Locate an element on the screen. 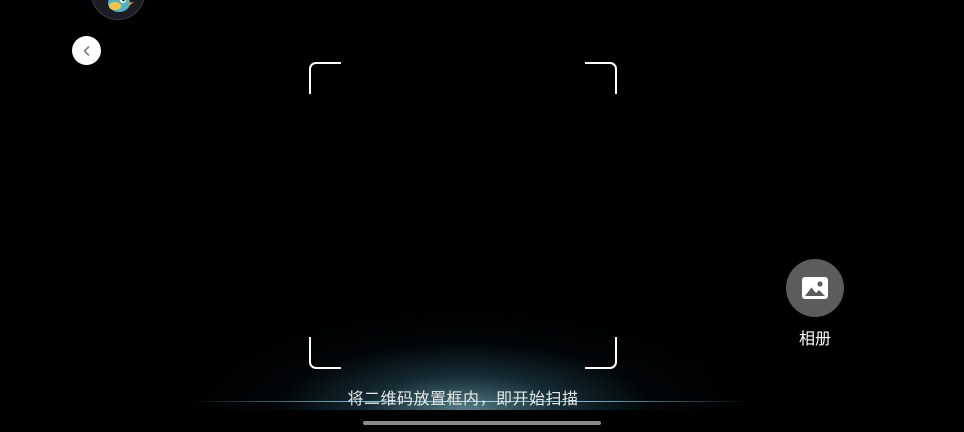  image-icon is located at coordinates (815, 288).